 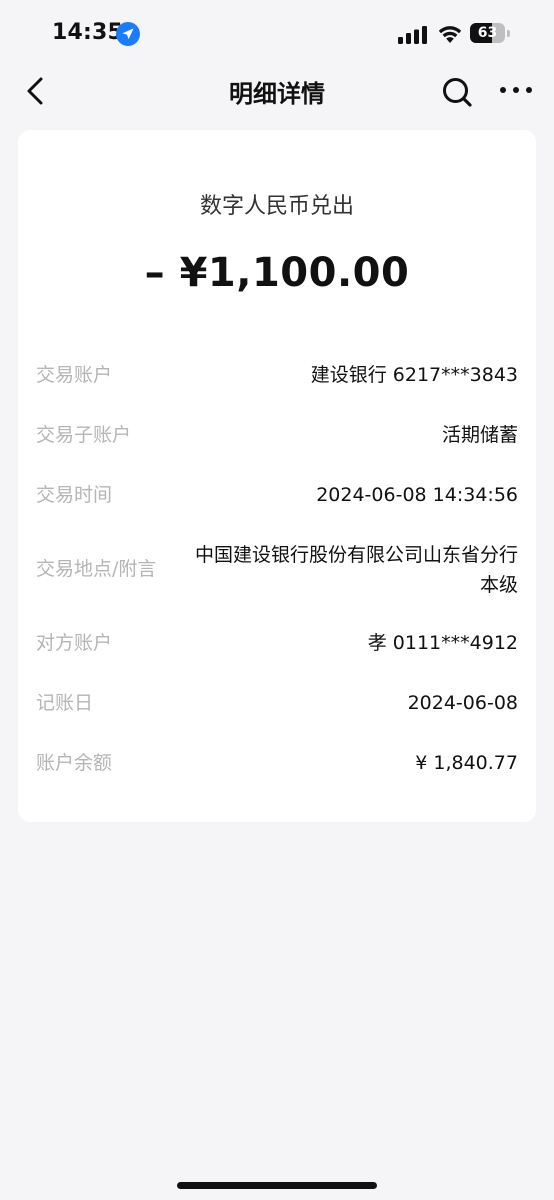 What do you see at coordinates (462, 703) in the screenshot?
I see `posting-date-value: 2024-06-08` at bounding box center [462, 703].